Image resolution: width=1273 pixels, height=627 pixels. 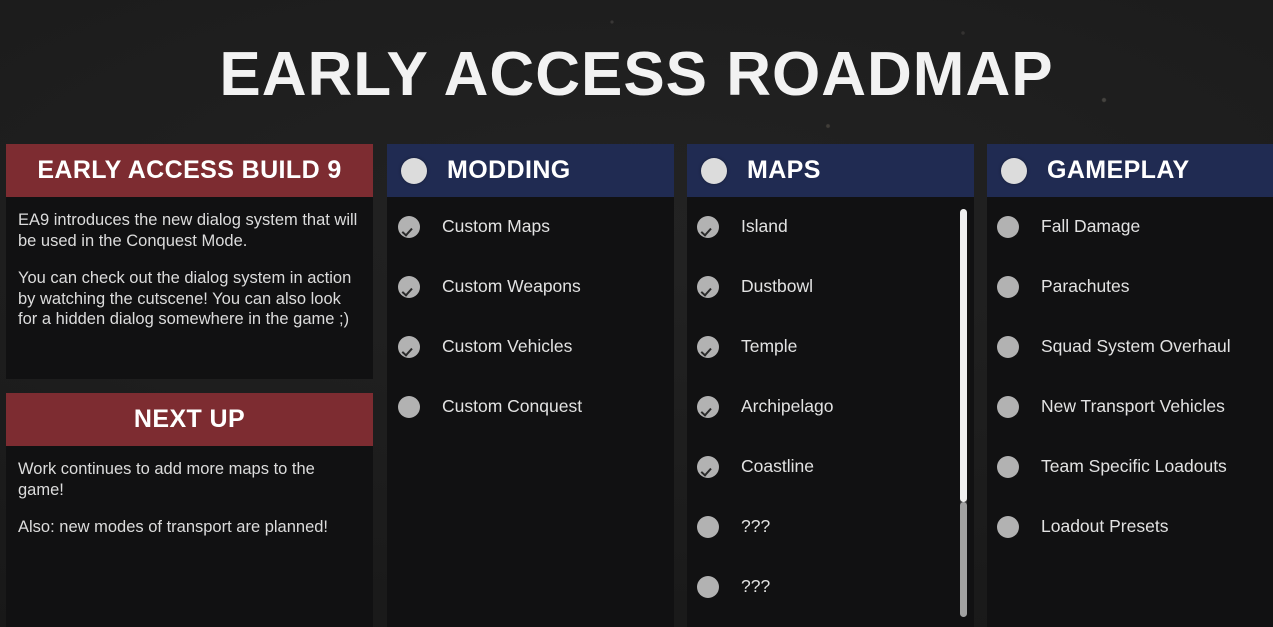 I want to click on maps-header: MAPS, so click(x=830, y=170).